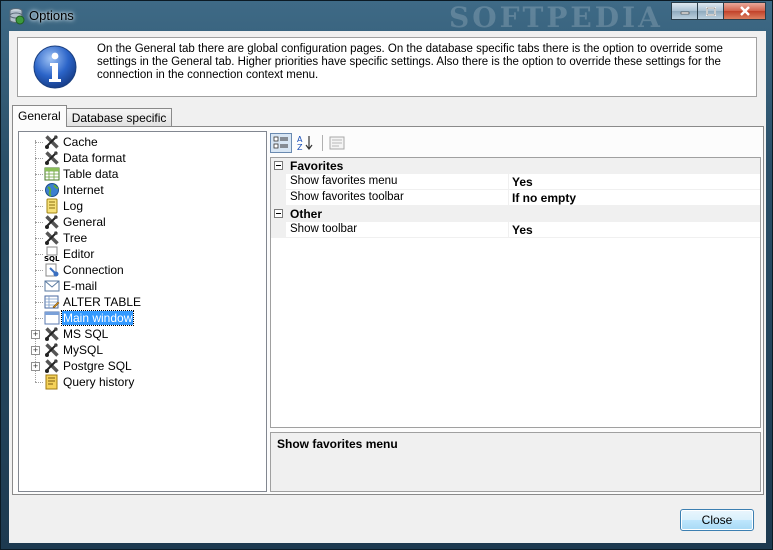 The width and height of the screenshot is (773, 550). I want to click on tab-strip: General Database specific, so click(92, 116).